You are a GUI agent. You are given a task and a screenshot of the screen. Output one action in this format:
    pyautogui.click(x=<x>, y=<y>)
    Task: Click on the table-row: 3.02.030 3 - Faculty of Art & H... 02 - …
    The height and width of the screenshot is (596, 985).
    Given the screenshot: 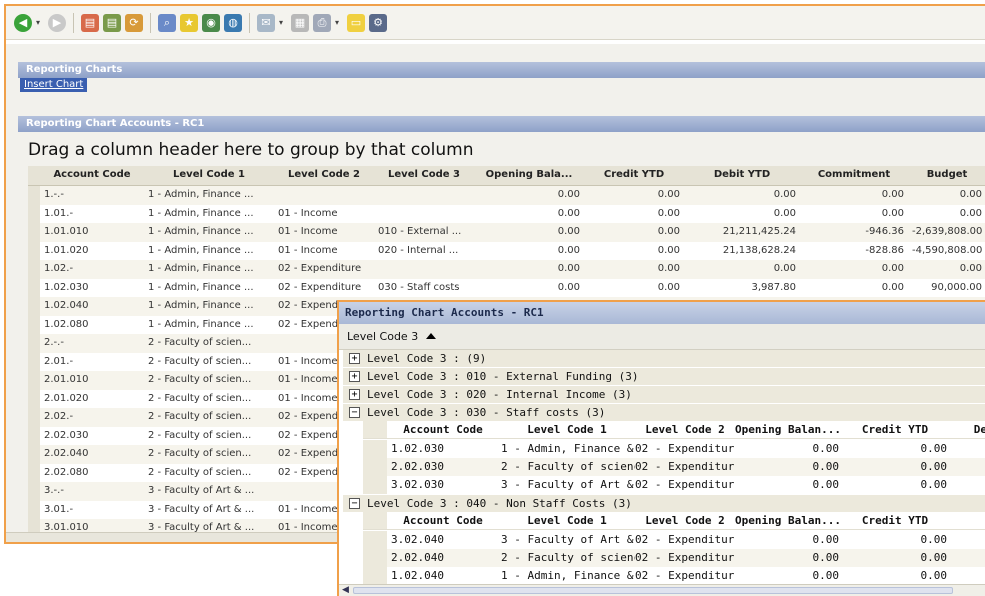 What is the action you would take?
    pyautogui.click(x=674, y=485)
    